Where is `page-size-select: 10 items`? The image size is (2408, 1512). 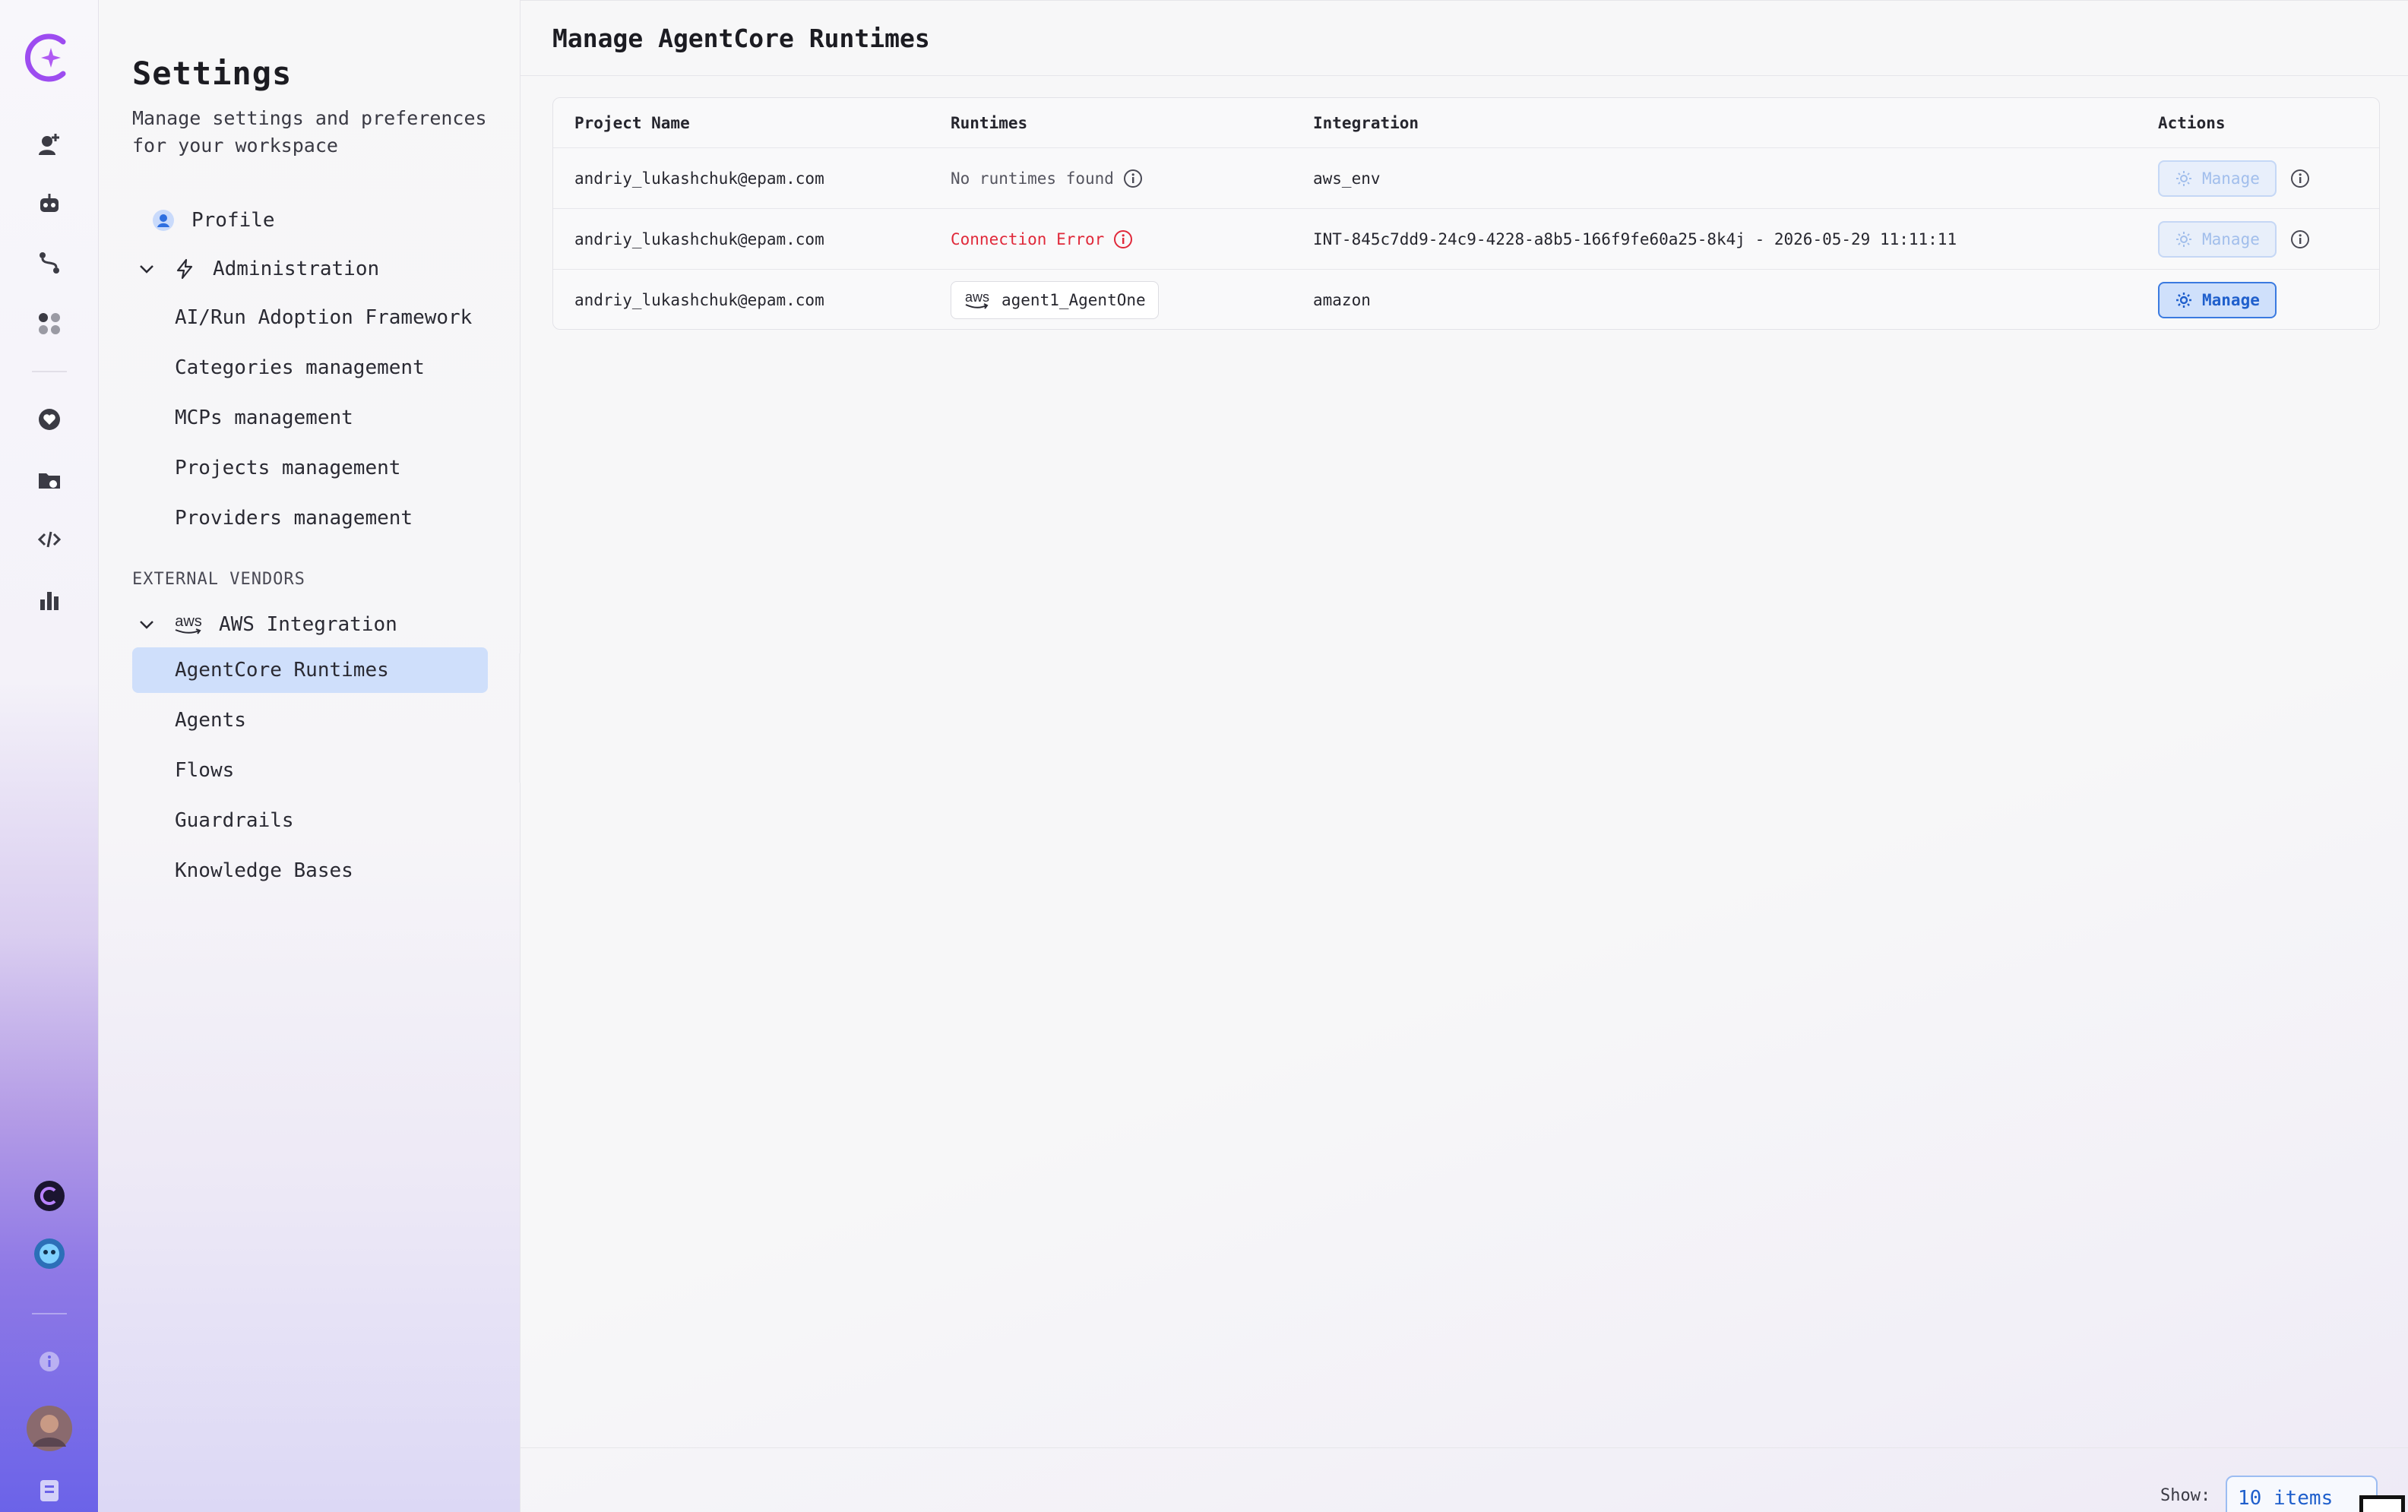
page-size-select: 10 items is located at coordinates (2302, 1494).